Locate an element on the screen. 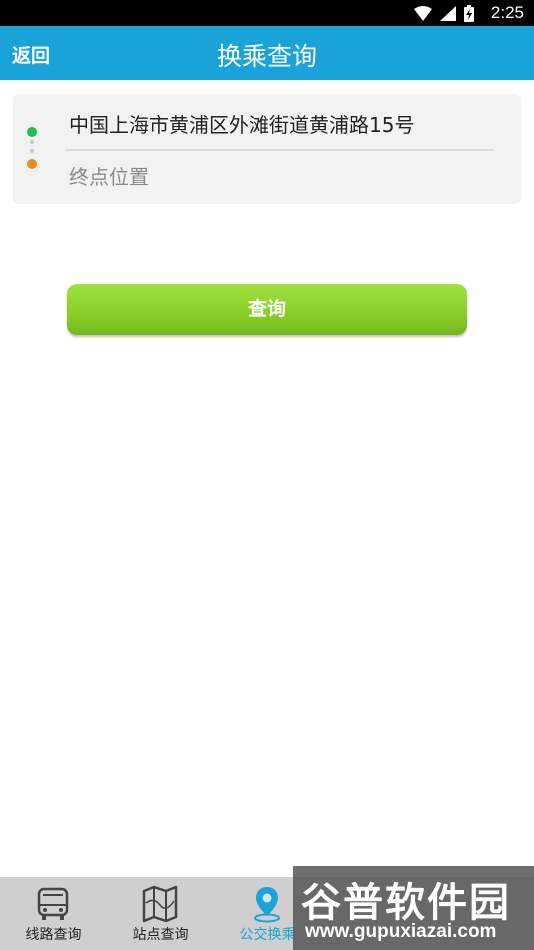 This screenshot has width=534, height=950. title-bar: 返回 换乘查询 is located at coordinates (267, 53).